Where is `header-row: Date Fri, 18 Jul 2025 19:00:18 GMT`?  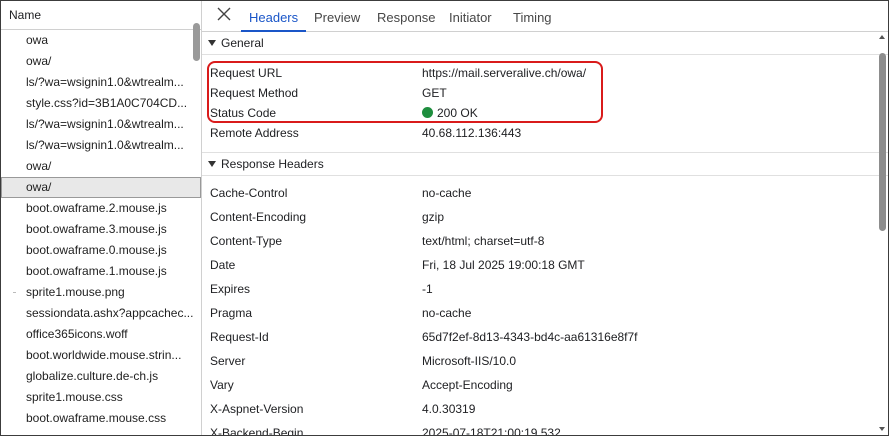 header-row: Date Fri, 18 Jul 2025 19:00:18 GMT is located at coordinates (545, 265).